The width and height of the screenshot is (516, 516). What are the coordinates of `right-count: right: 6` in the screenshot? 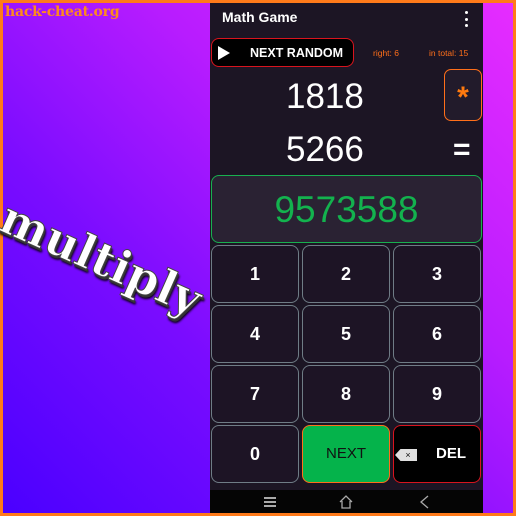 It's located at (386, 53).